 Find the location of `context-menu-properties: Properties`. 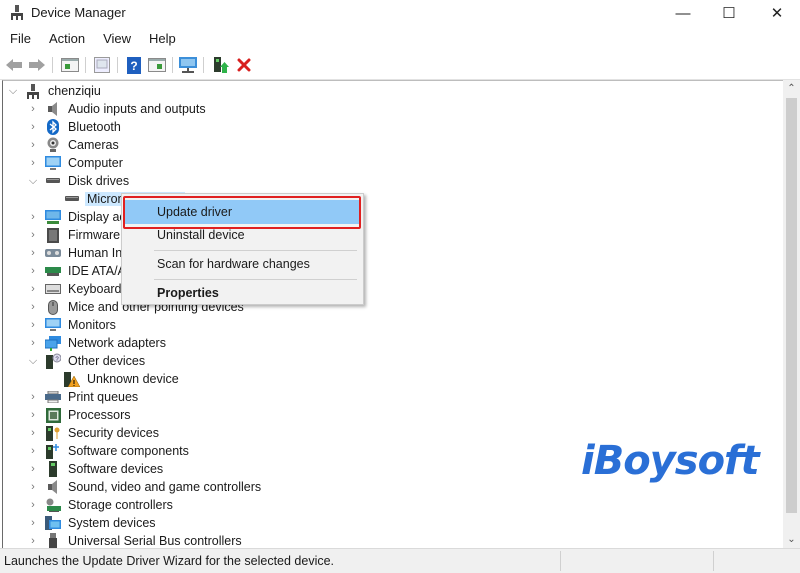

context-menu-properties: Properties is located at coordinates (242, 293).